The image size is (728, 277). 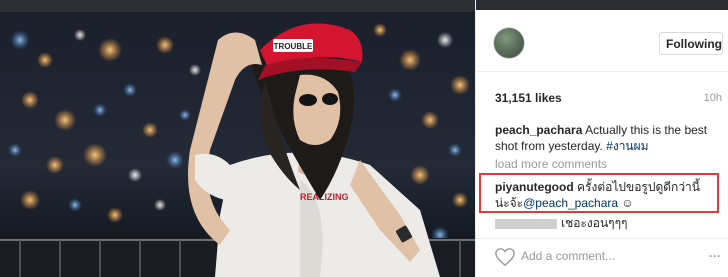 I want to click on comment-composer: ···, so click(x=602, y=257).